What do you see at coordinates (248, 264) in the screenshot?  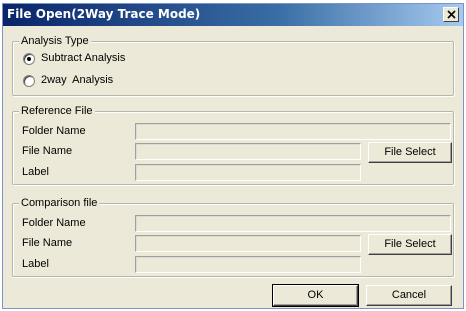 I see `comparison-label-field` at bounding box center [248, 264].